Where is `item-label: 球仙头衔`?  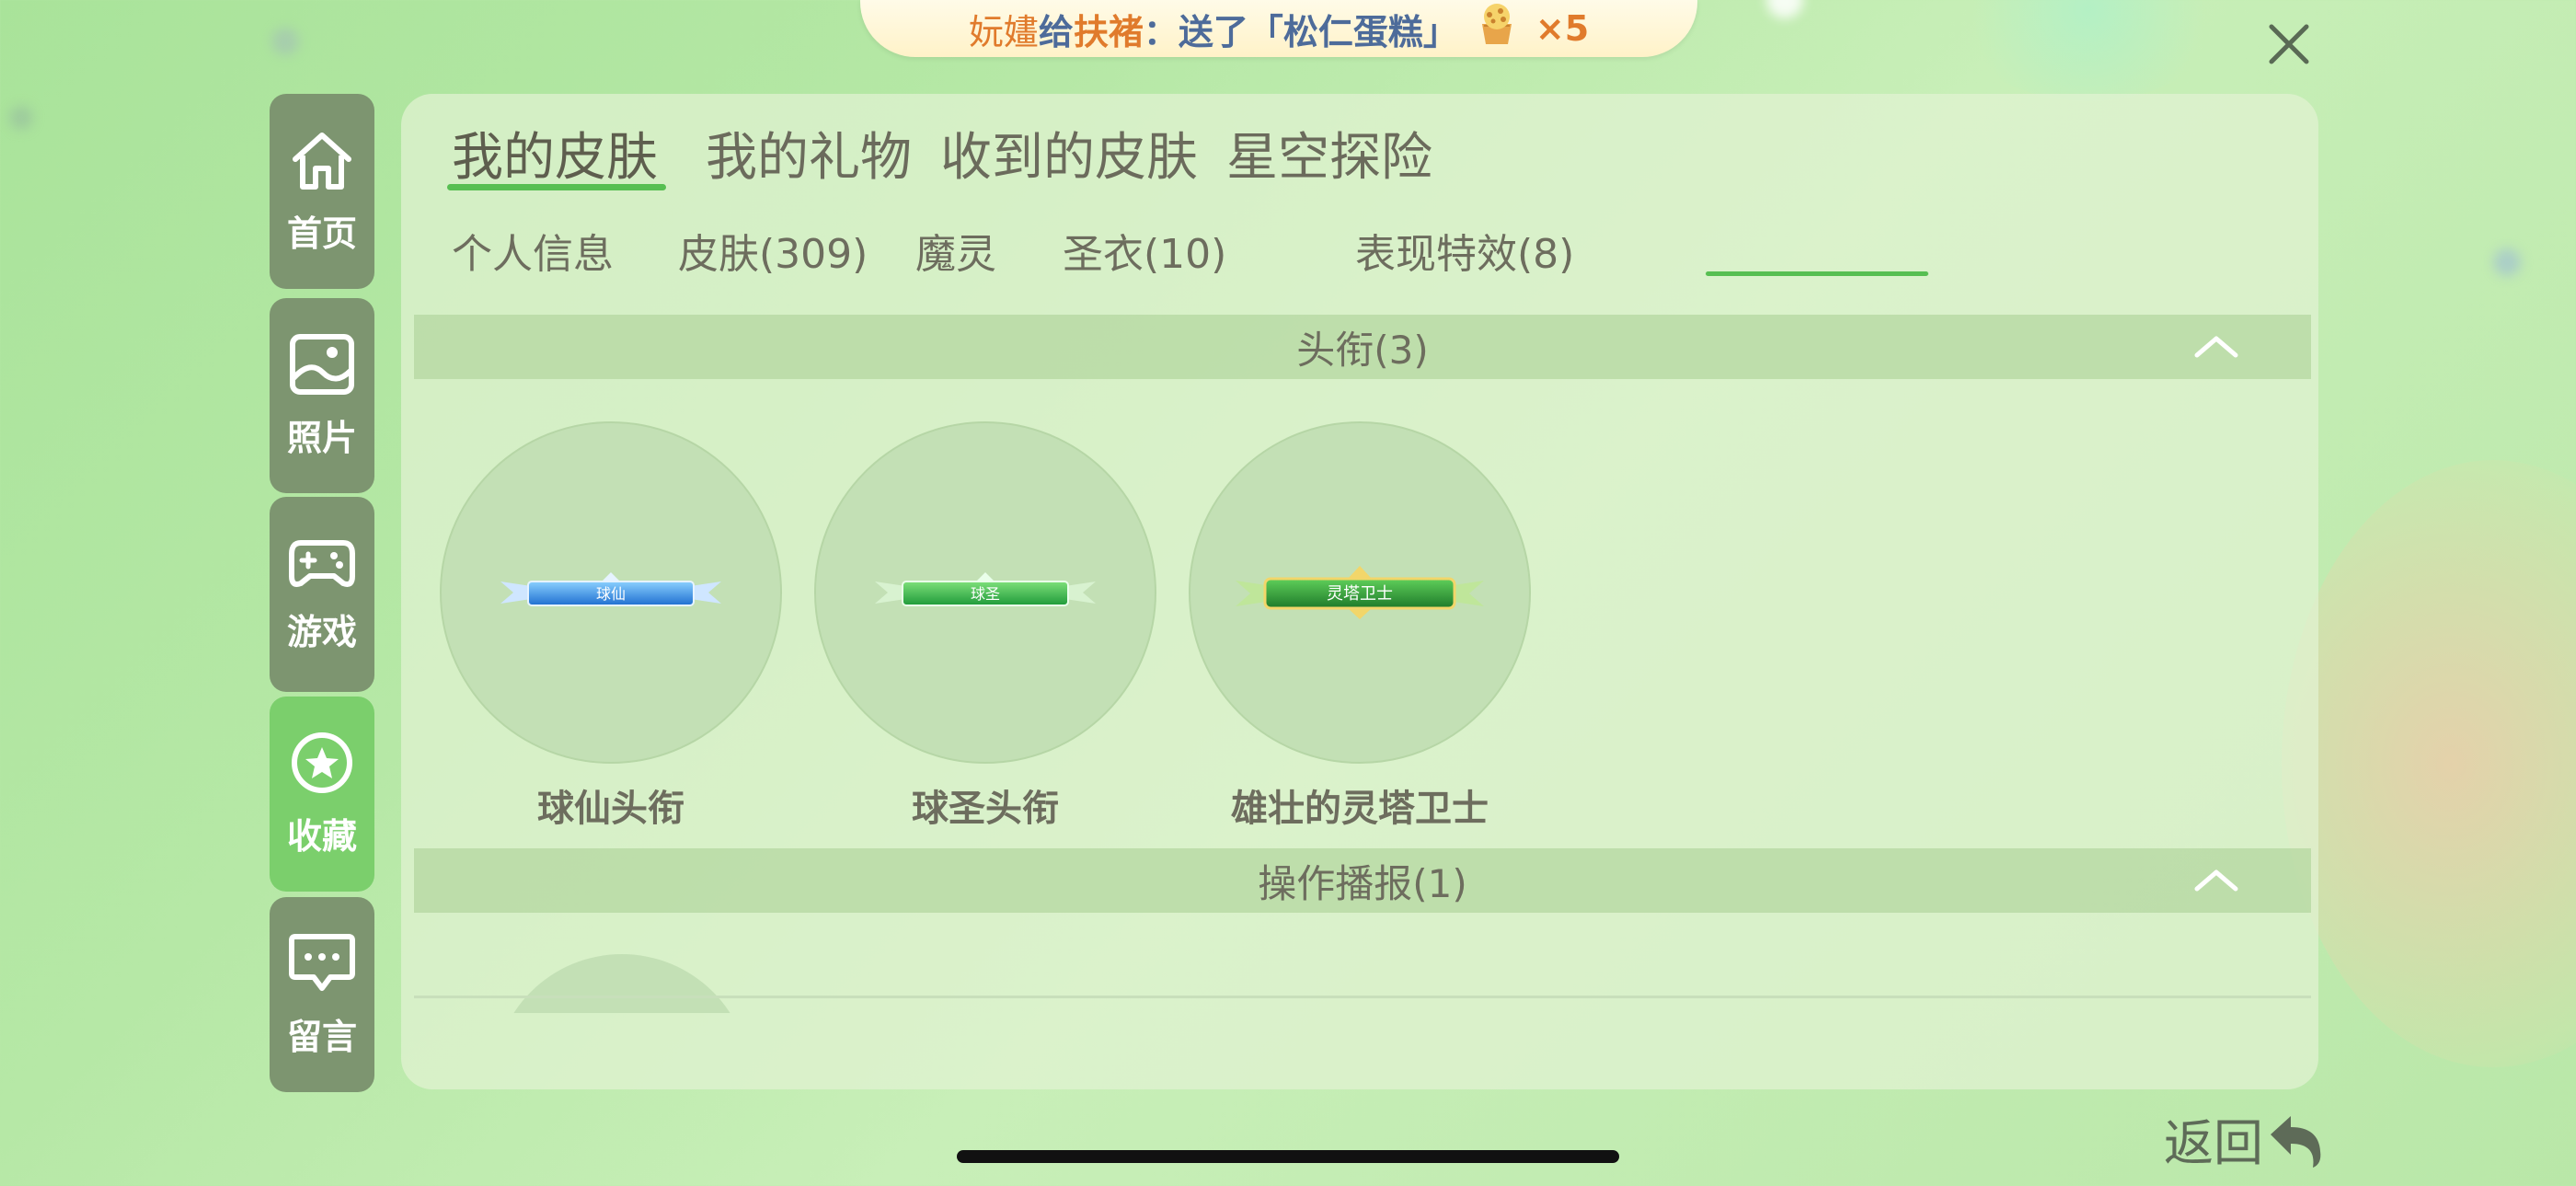
item-label: 球仙头衔 is located at coordinates (610, 809).